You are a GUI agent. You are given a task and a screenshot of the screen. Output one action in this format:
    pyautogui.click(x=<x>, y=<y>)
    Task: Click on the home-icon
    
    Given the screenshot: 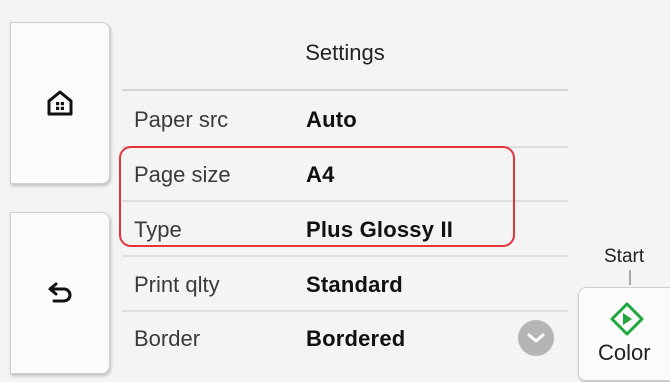 What is the action you would take?
    pyautogui.click(x=60, y=103)
    